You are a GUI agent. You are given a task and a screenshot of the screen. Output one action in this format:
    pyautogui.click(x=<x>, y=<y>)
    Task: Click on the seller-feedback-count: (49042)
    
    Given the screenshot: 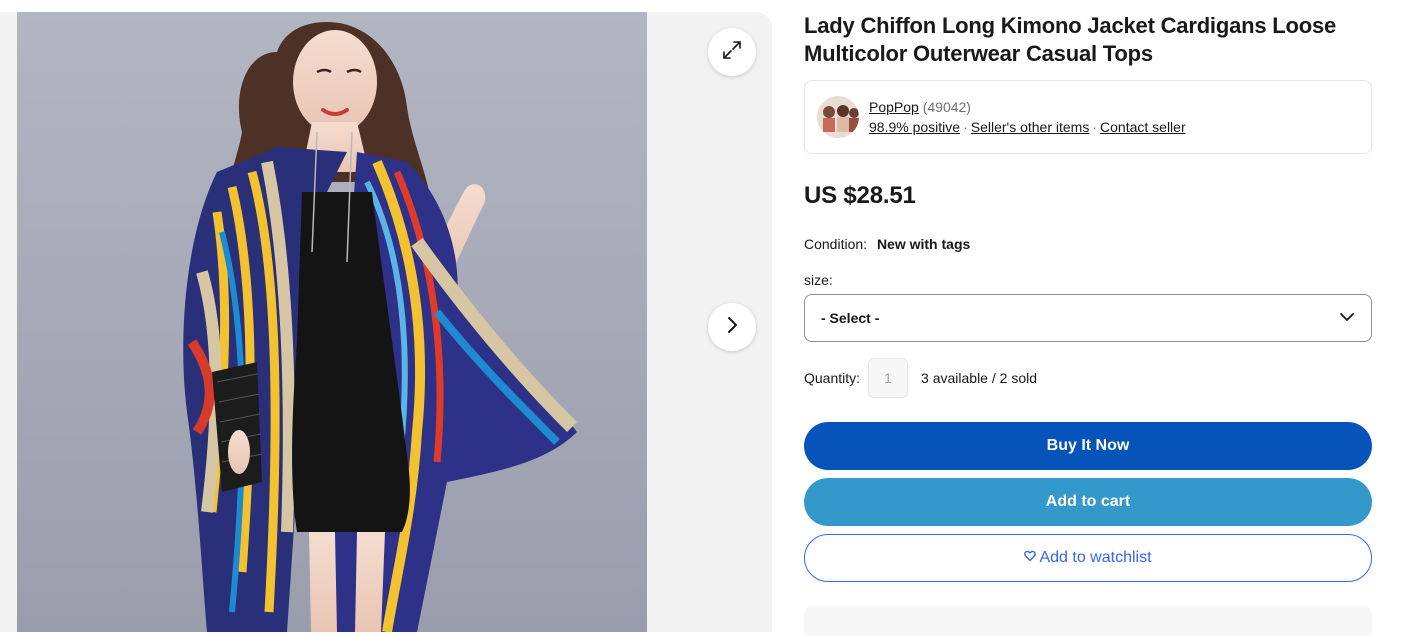 What is the action you would take?
    pyautogui.click(x=946, y=107)
    